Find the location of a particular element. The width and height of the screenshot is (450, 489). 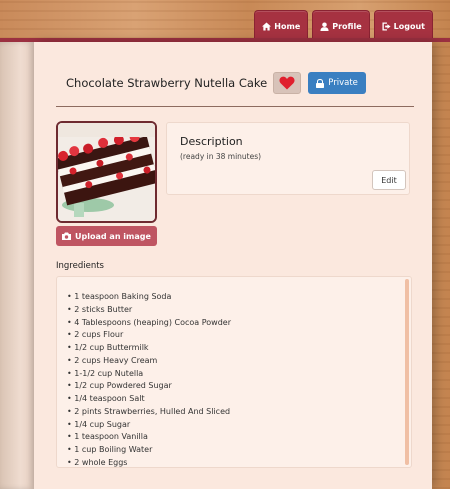

home-icon is located at coordinates (267, 26).